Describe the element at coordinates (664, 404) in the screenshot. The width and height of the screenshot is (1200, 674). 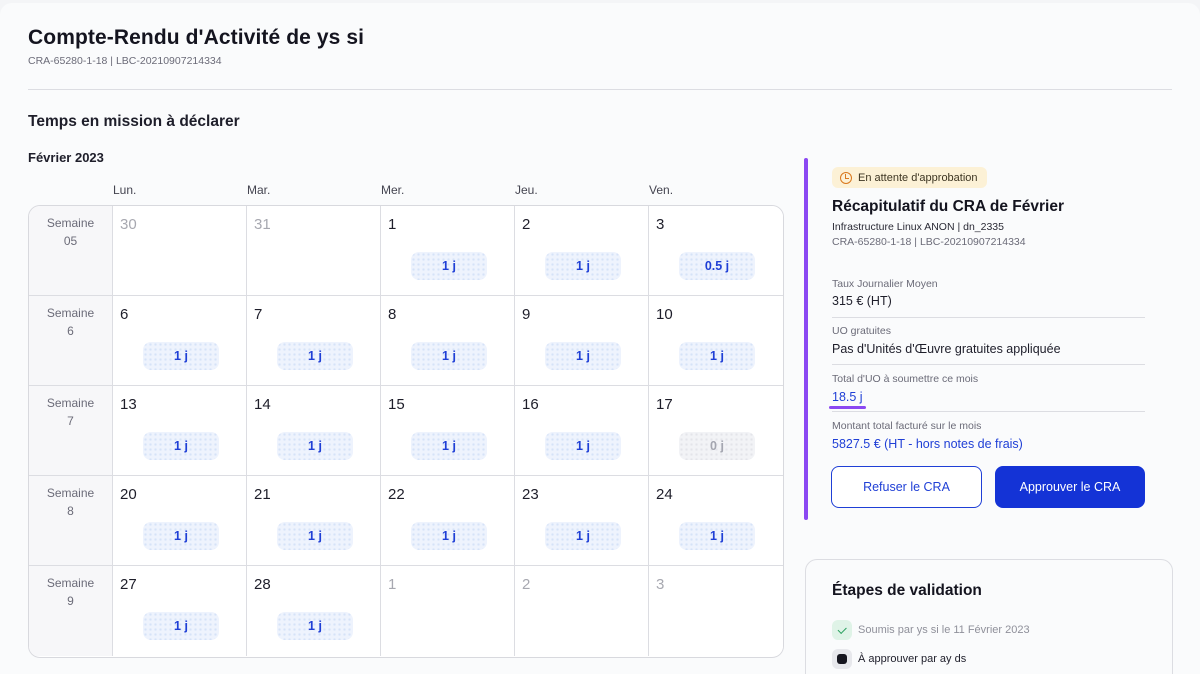
I see `day-number: 17` at that location.